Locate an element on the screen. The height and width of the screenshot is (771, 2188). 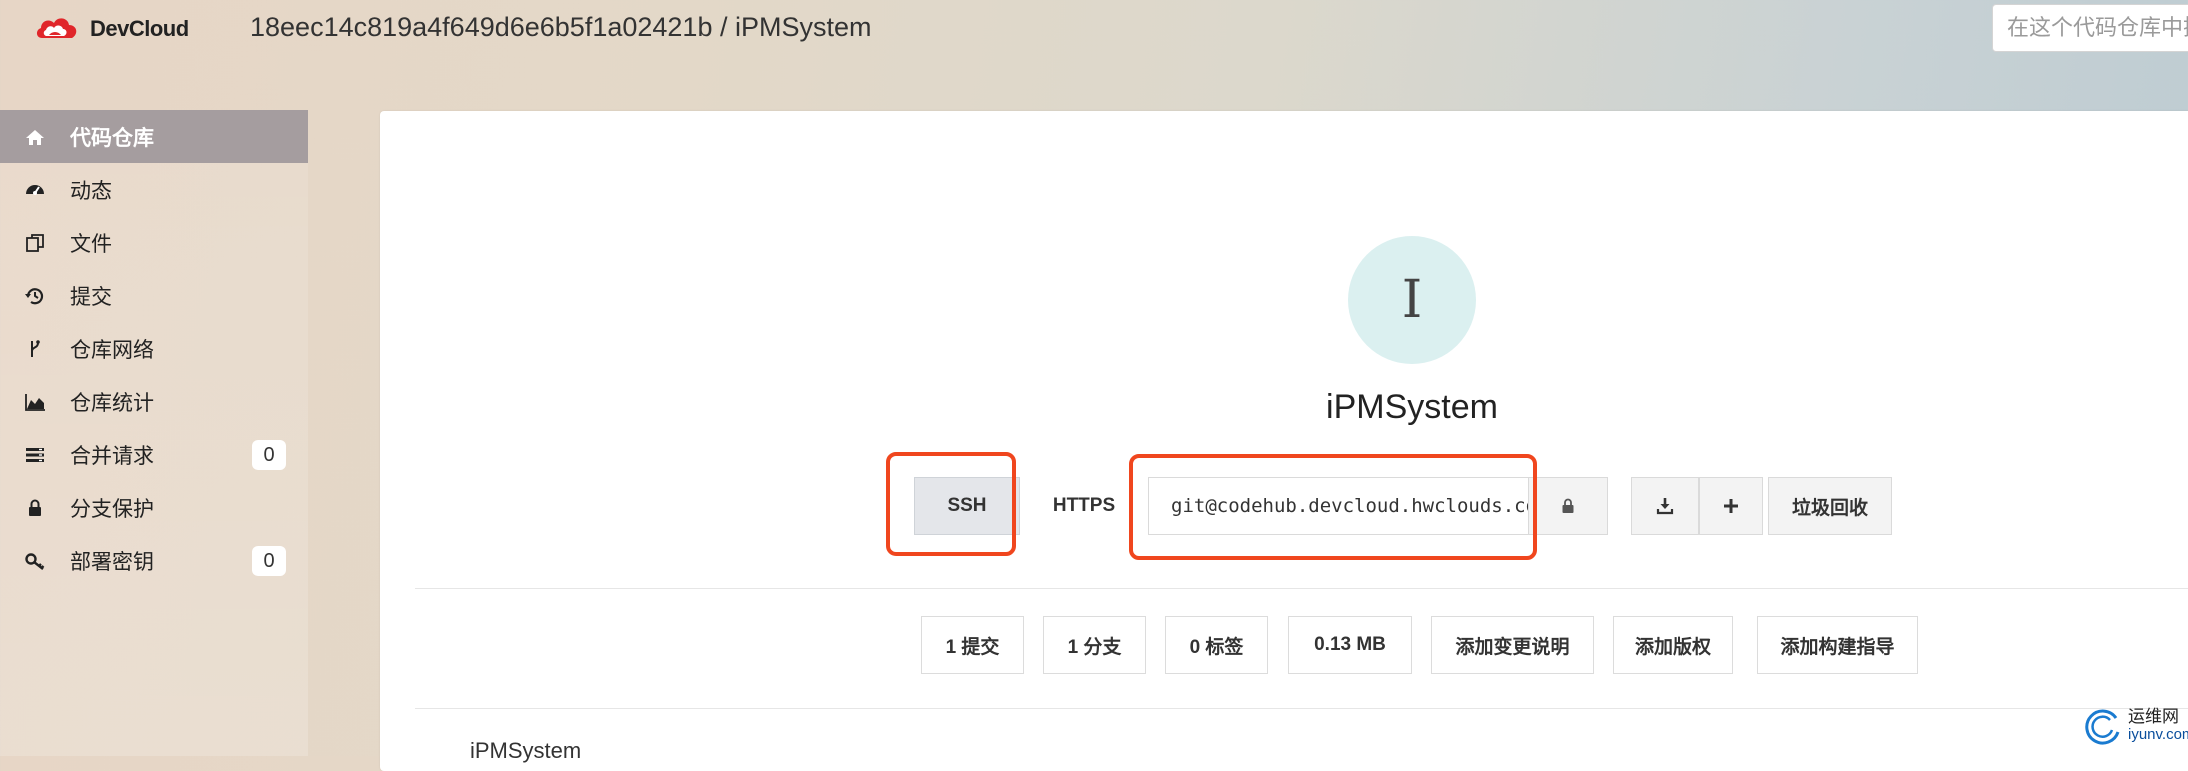
repo-avatar: I is located at coordinates (1412, 300).